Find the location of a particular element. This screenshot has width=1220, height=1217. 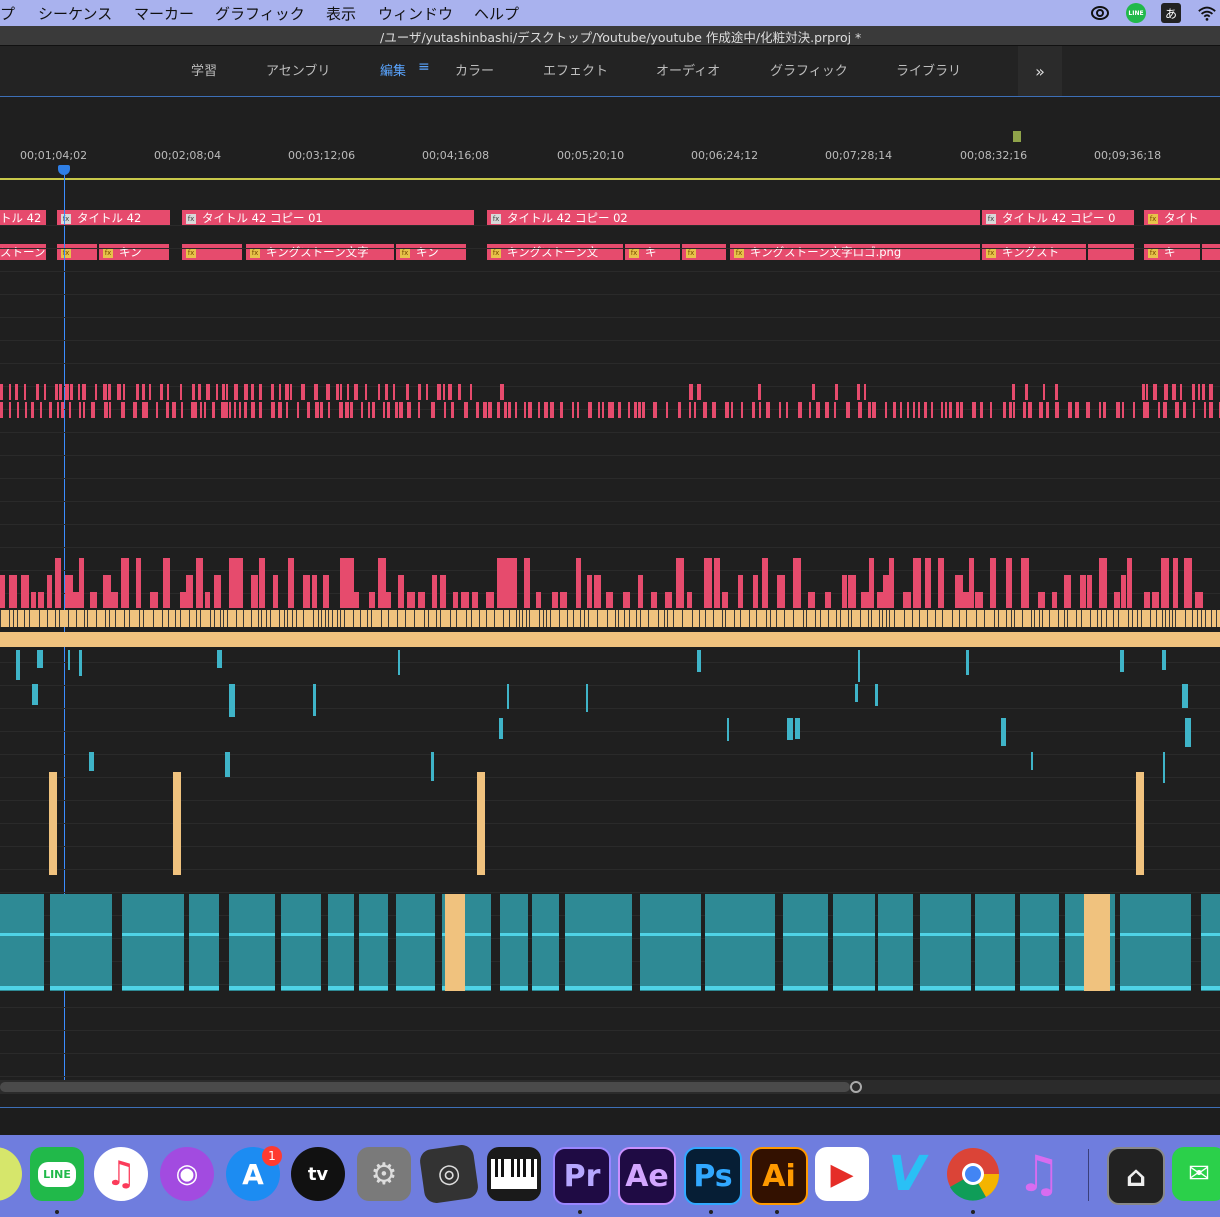

dock-app-partial-icon is located at coordinates (11, 1174).